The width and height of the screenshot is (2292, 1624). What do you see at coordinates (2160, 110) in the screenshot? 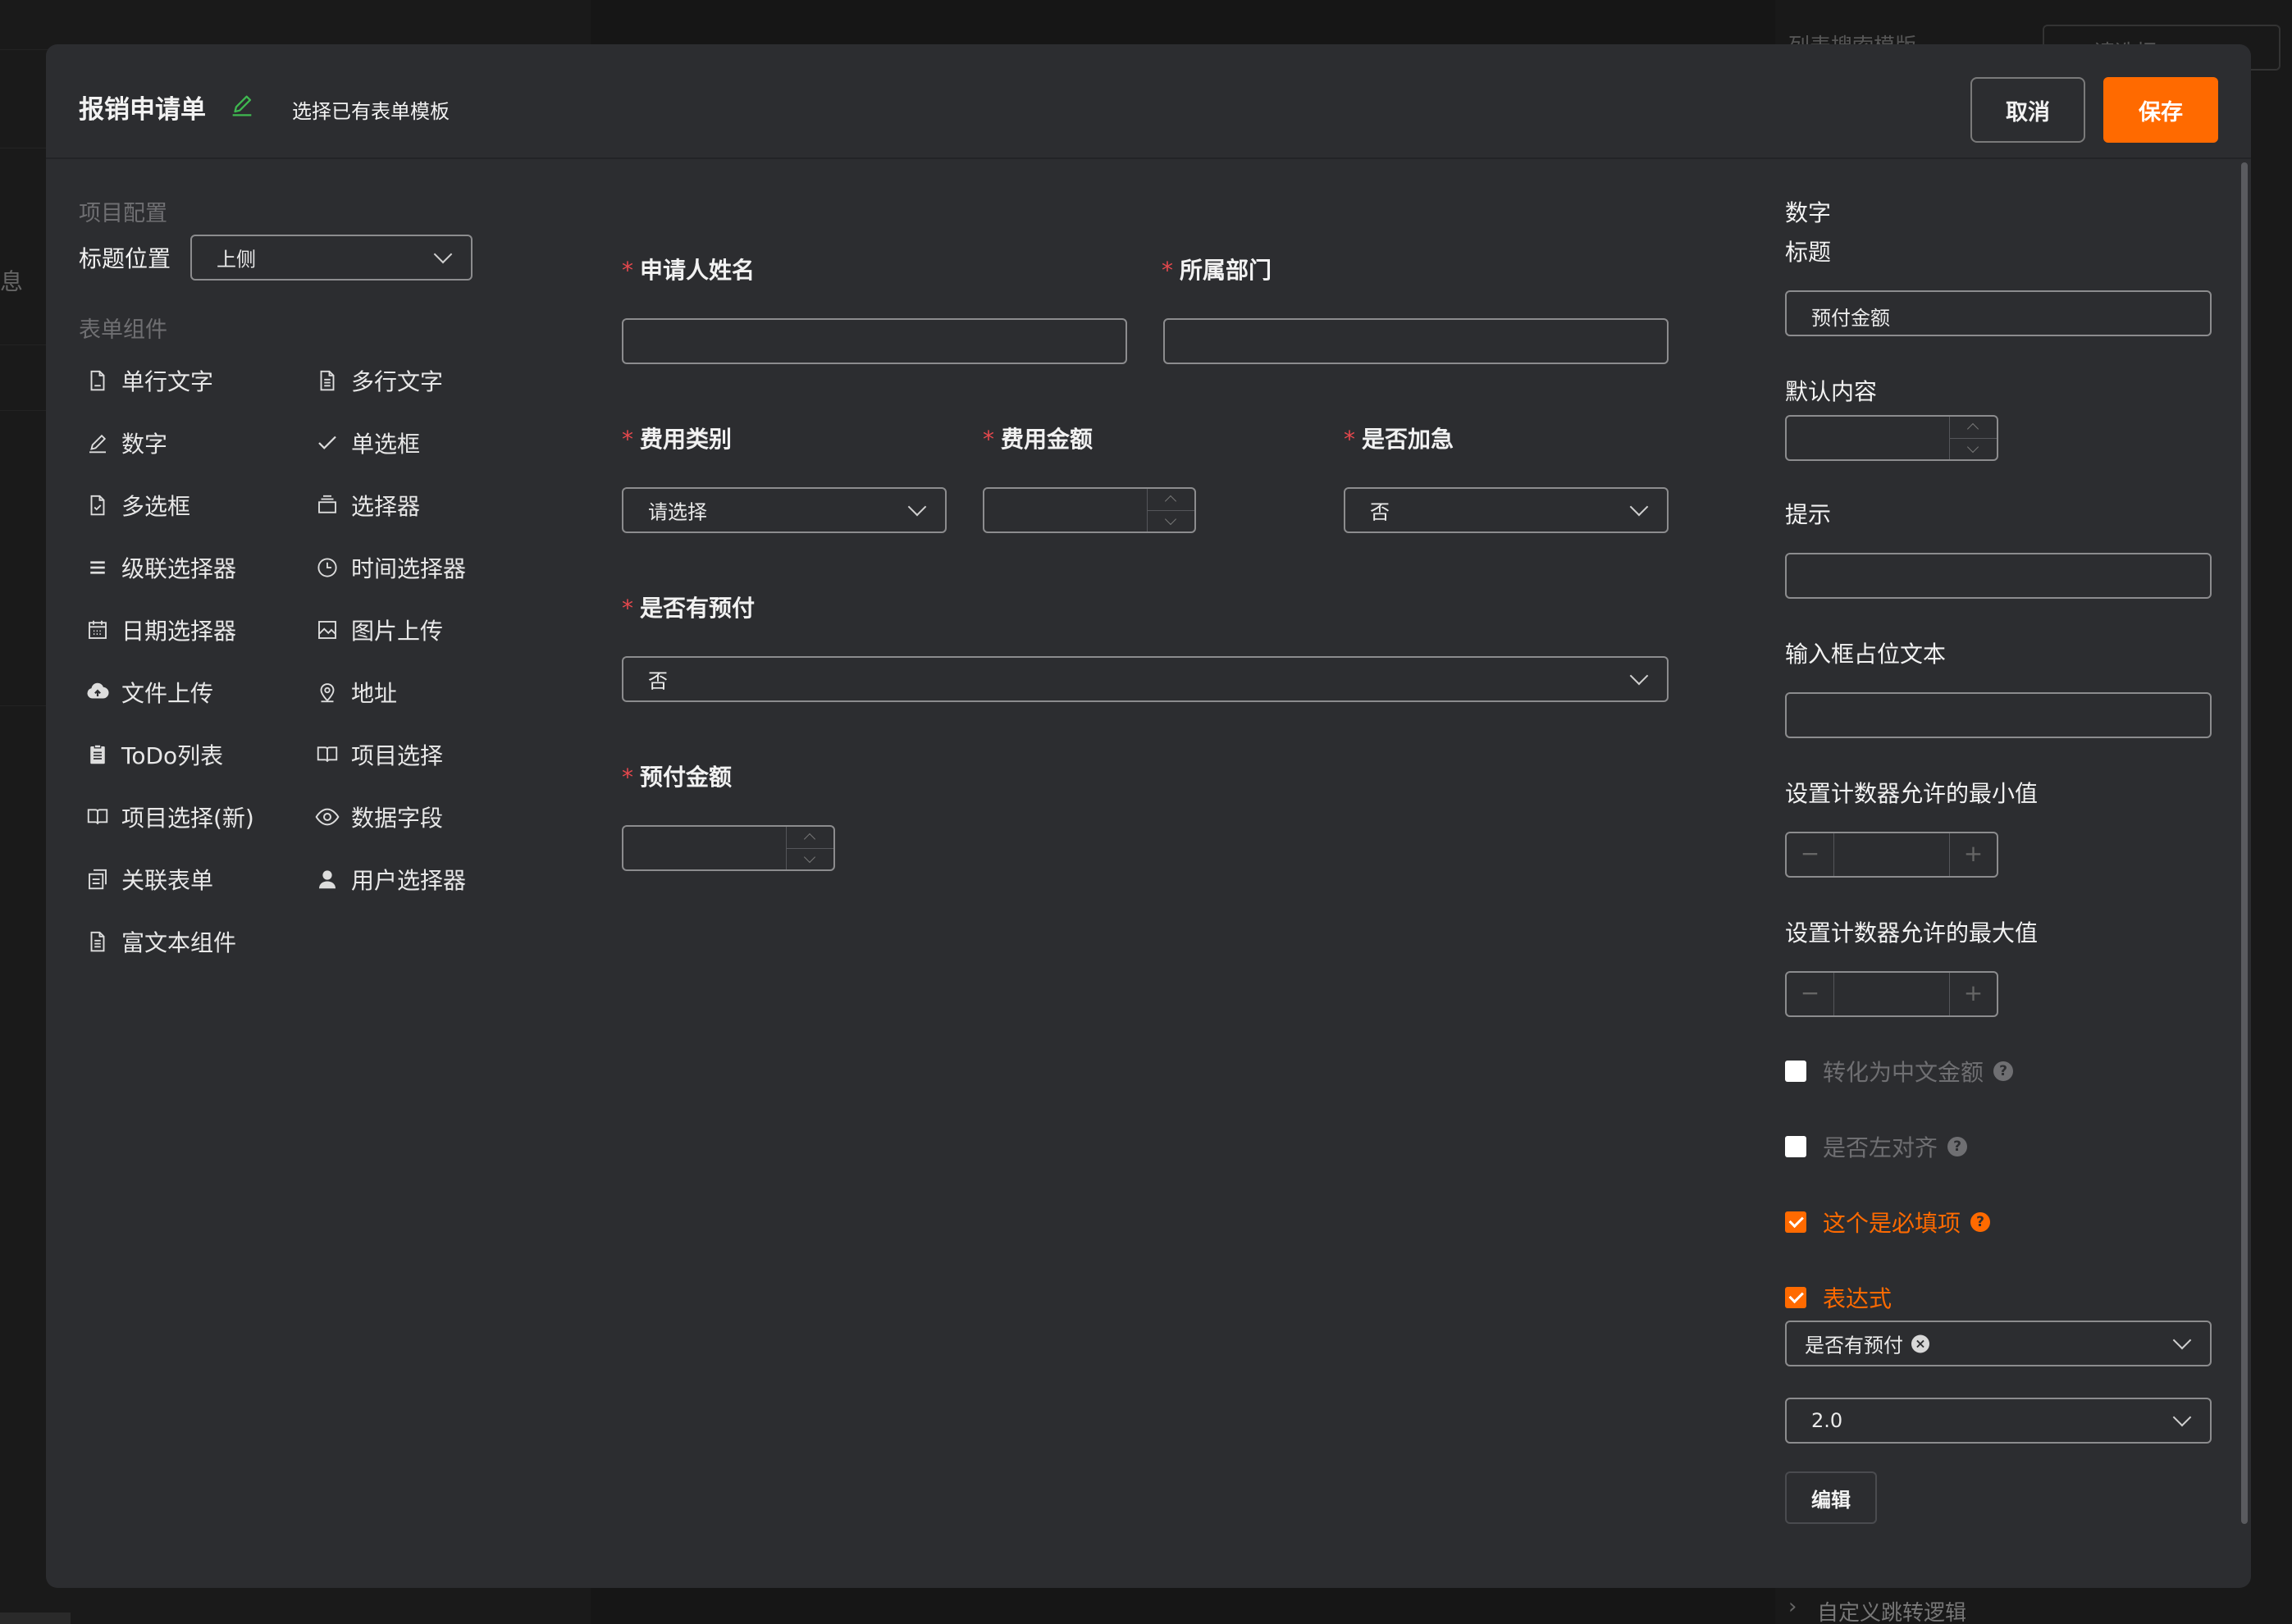
I see `save-button: 保存` at bounding box center [2160, 110].